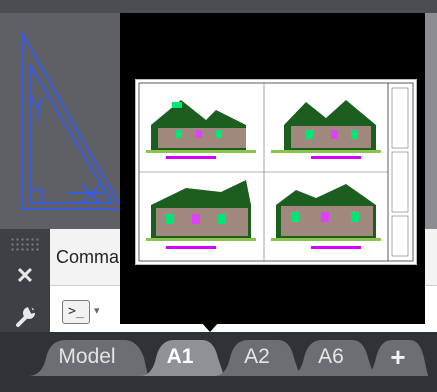  What do you see at coordinates (76, 312) in the screenshot?
I see `command-prompt-icon: >_` at bounding box center [76, 312].